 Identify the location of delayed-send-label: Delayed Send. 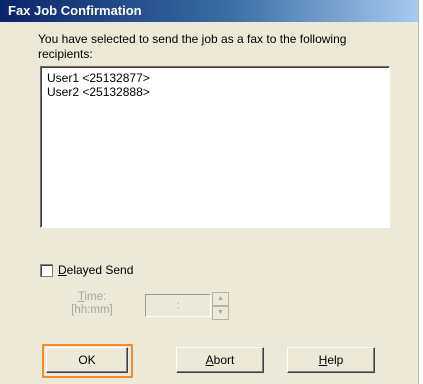
(95, 270).